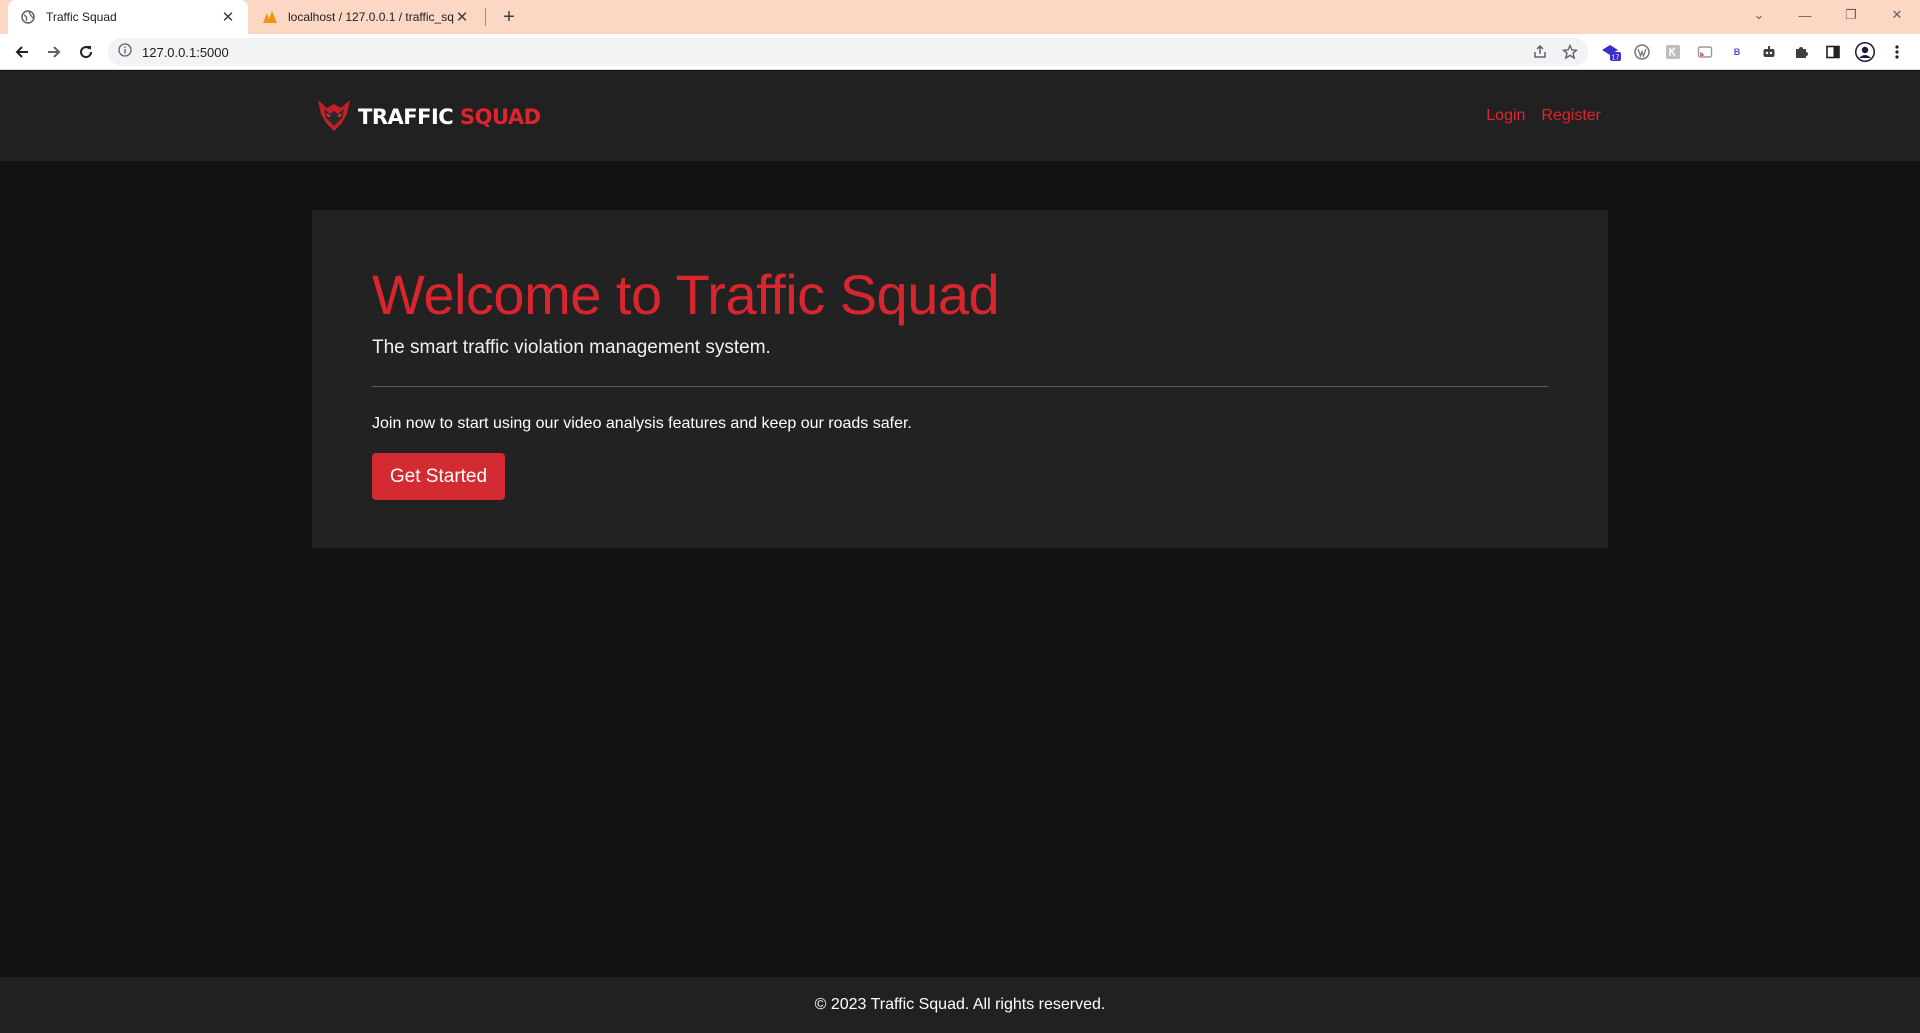  I want to click on restore-button: ❐, so click(1851, 15).